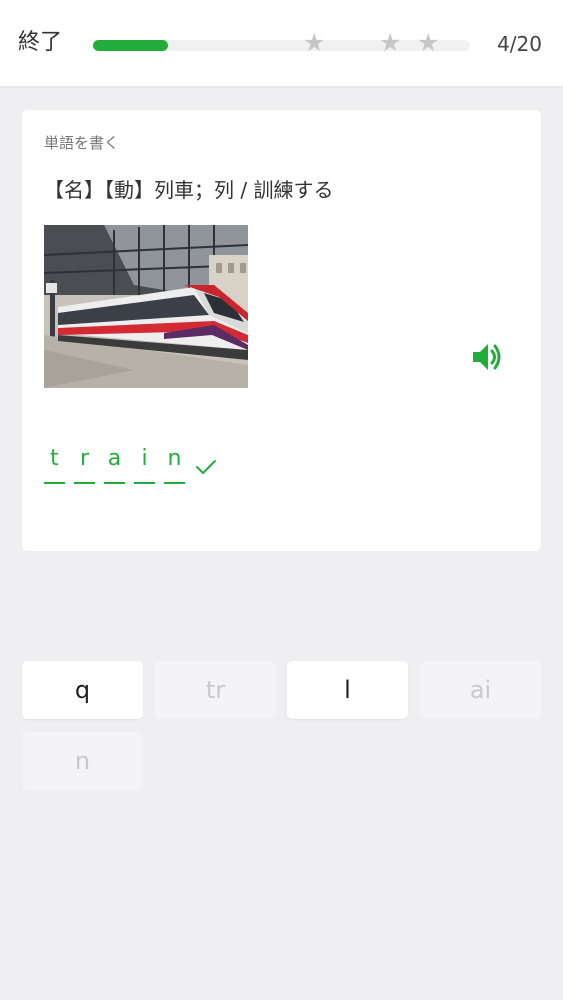 The image size is (563, 1000). Describe the element at coordinates (84, 465) in the screenshot. I see `answer-letter-slot: r` at that location.